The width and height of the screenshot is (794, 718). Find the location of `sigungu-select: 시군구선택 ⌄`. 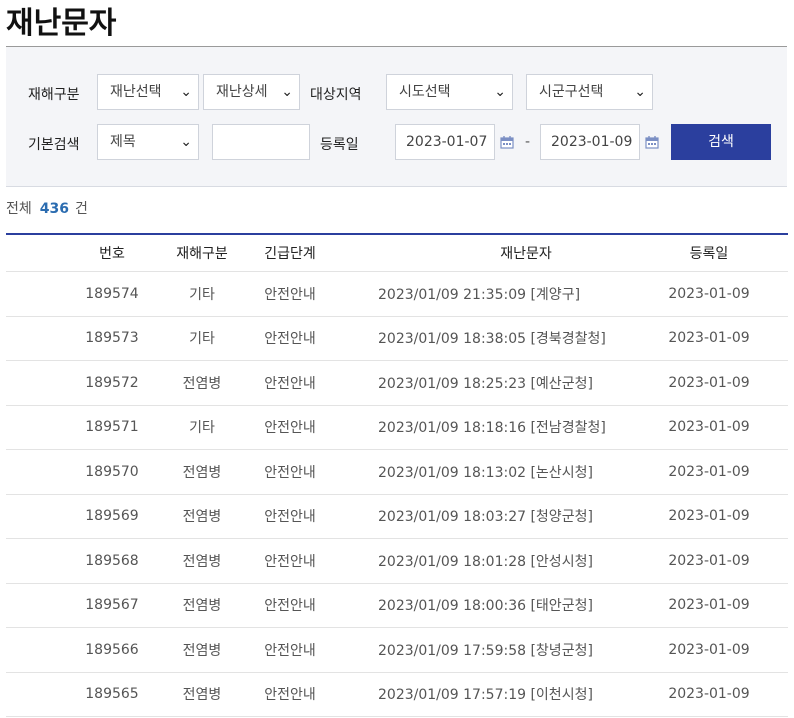

sigungu-select: 시군구선택 ⌄ is located at coordinates (589, 92).